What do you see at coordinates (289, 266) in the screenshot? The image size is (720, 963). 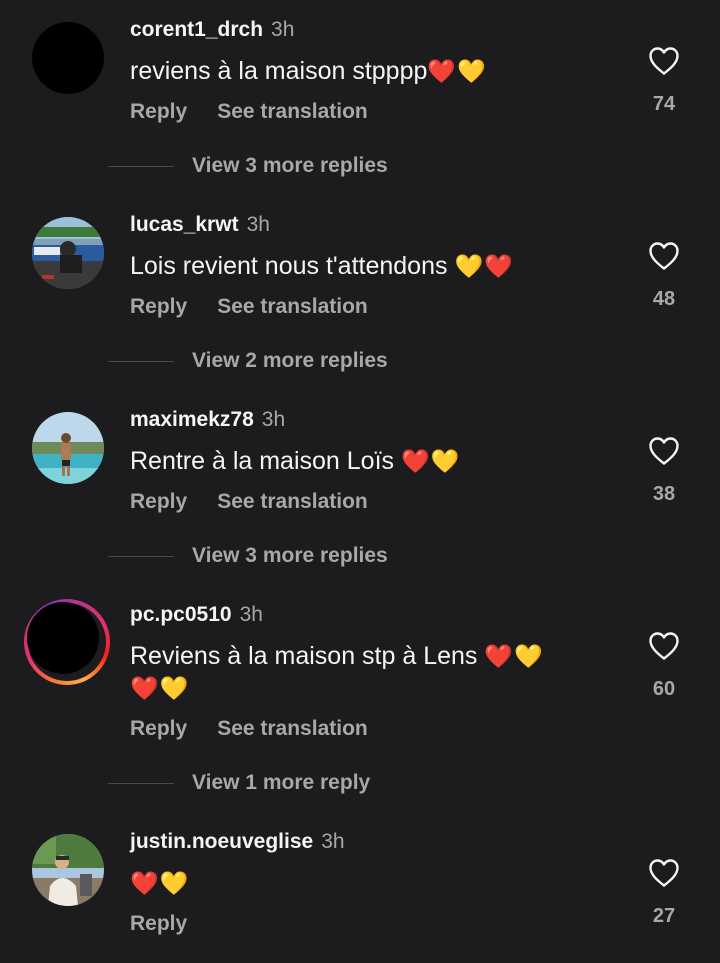 I see `comment-body: Lois revient nous t'attendons` at bounding box center [289, 266].